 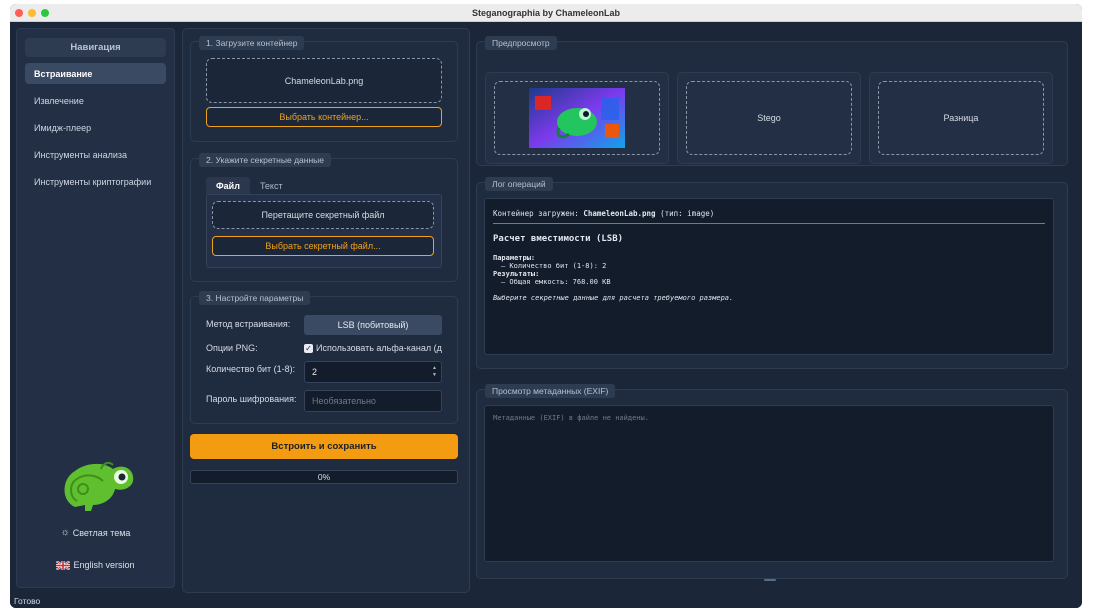 I want to click on minimize-window-button, so click(x=32, y=13).